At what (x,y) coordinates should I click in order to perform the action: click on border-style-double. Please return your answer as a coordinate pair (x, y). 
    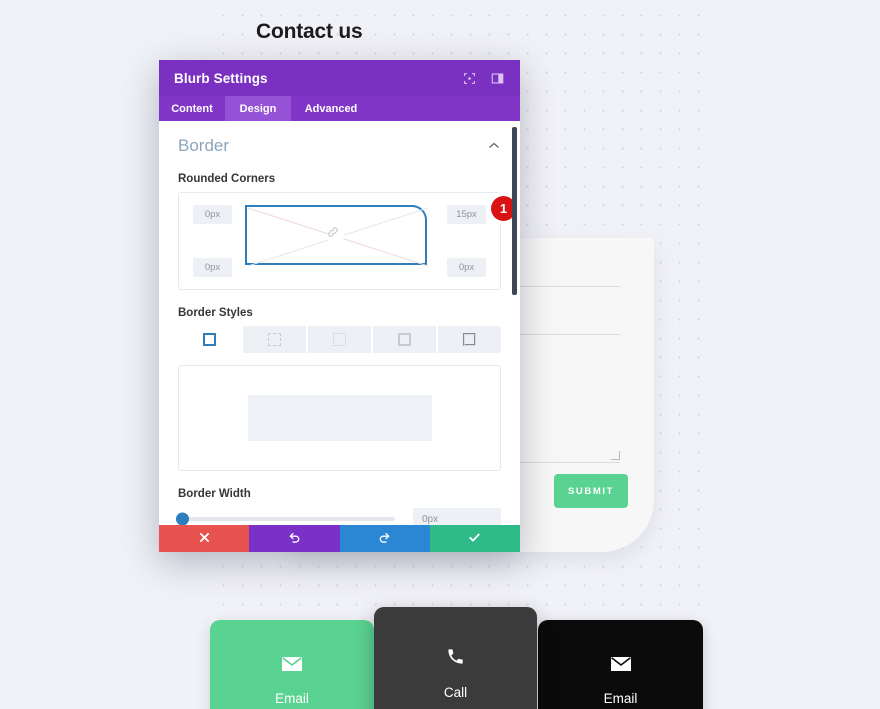
    Looking at the image, I should click on (405, 339).